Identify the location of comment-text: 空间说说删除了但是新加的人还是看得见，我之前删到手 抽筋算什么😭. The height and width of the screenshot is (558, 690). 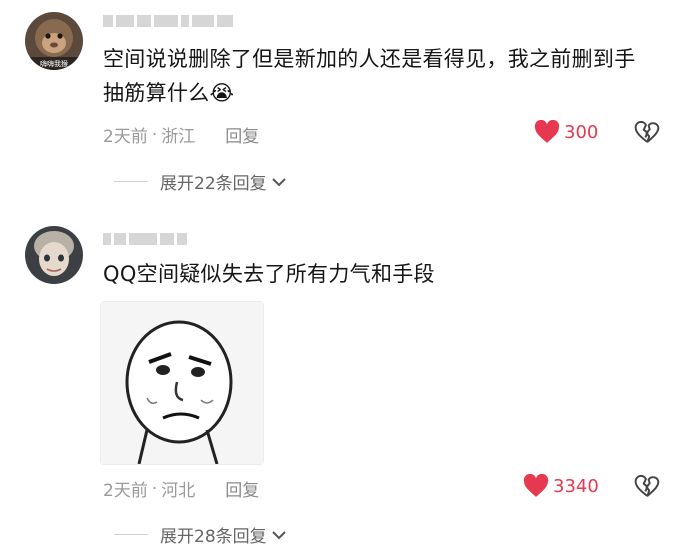
(383, 76).